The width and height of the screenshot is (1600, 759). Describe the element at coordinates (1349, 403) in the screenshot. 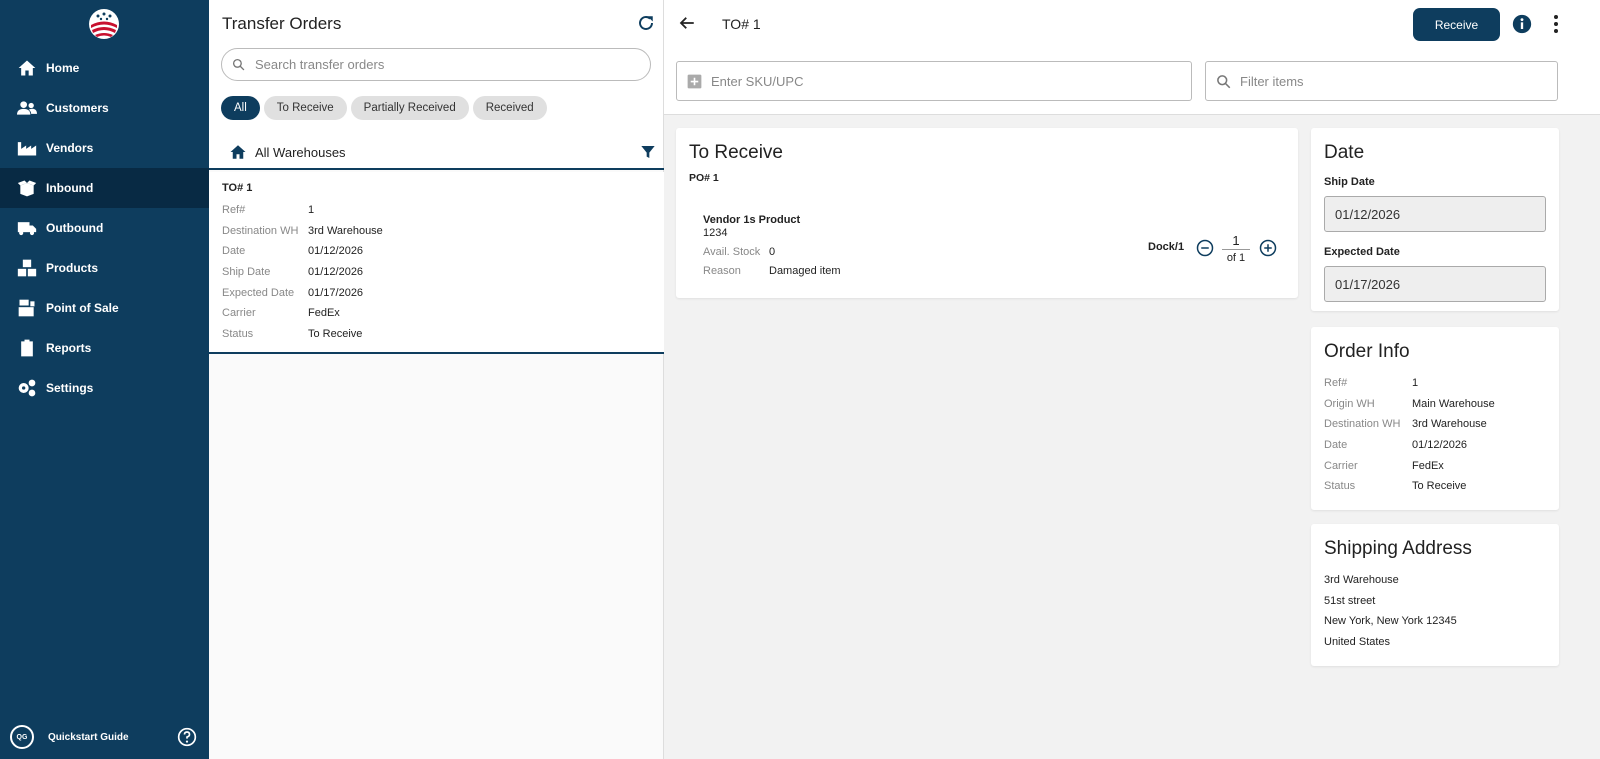

I see `field-label: Origin WH` at that location.